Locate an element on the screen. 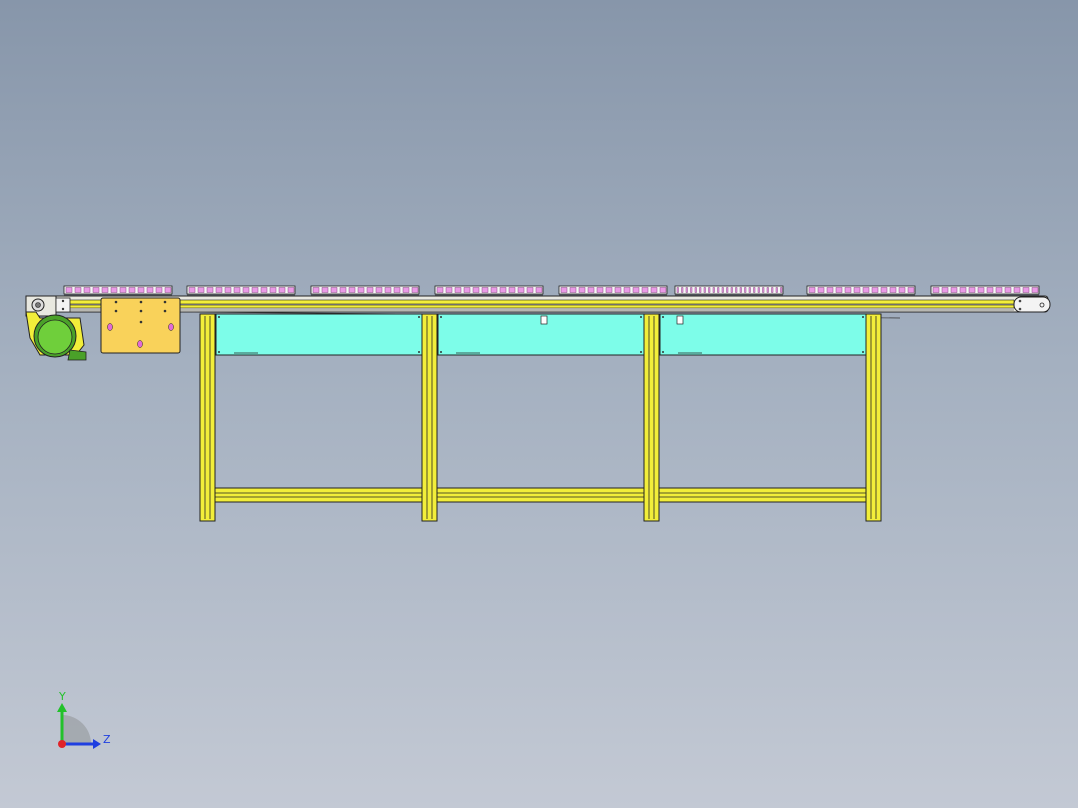 This screenshot has height=808, width=1078. view-triad: Y Z is located at coordinates (84, 719).